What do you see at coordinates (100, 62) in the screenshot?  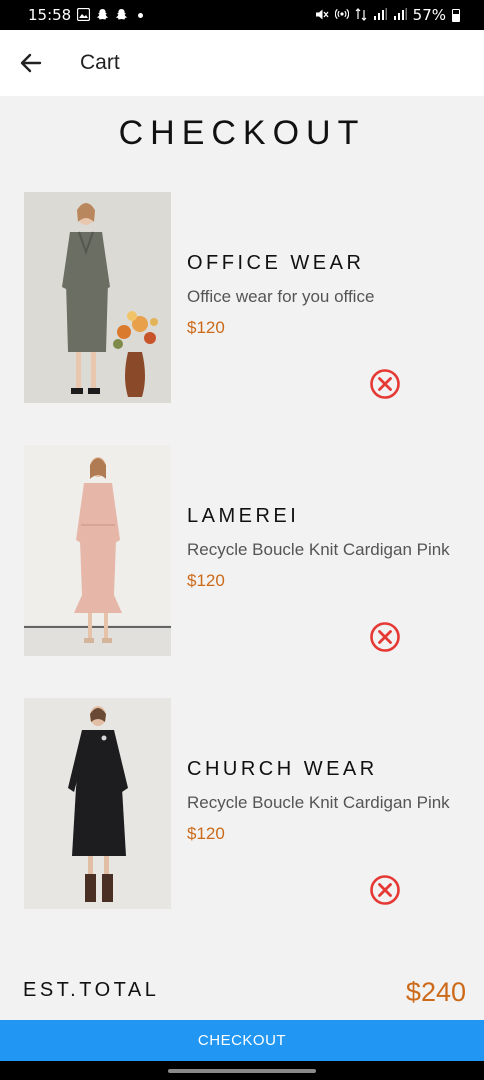 I see `app-bar-title: Cart` at bounding box center [100, 62].